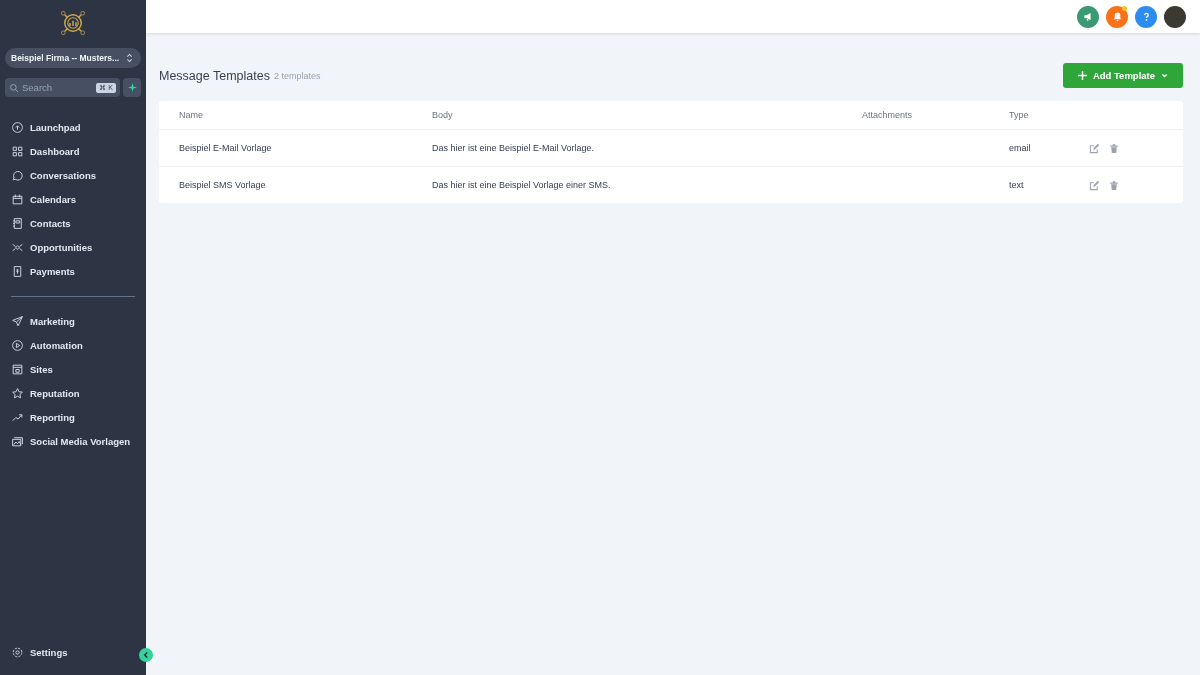 The width and height of the screenshot is (1200, 675). What do you see at coordinates (1019, 115) in the screenshot?
I see `column-header: Type` at bounding box center [1019, 115].